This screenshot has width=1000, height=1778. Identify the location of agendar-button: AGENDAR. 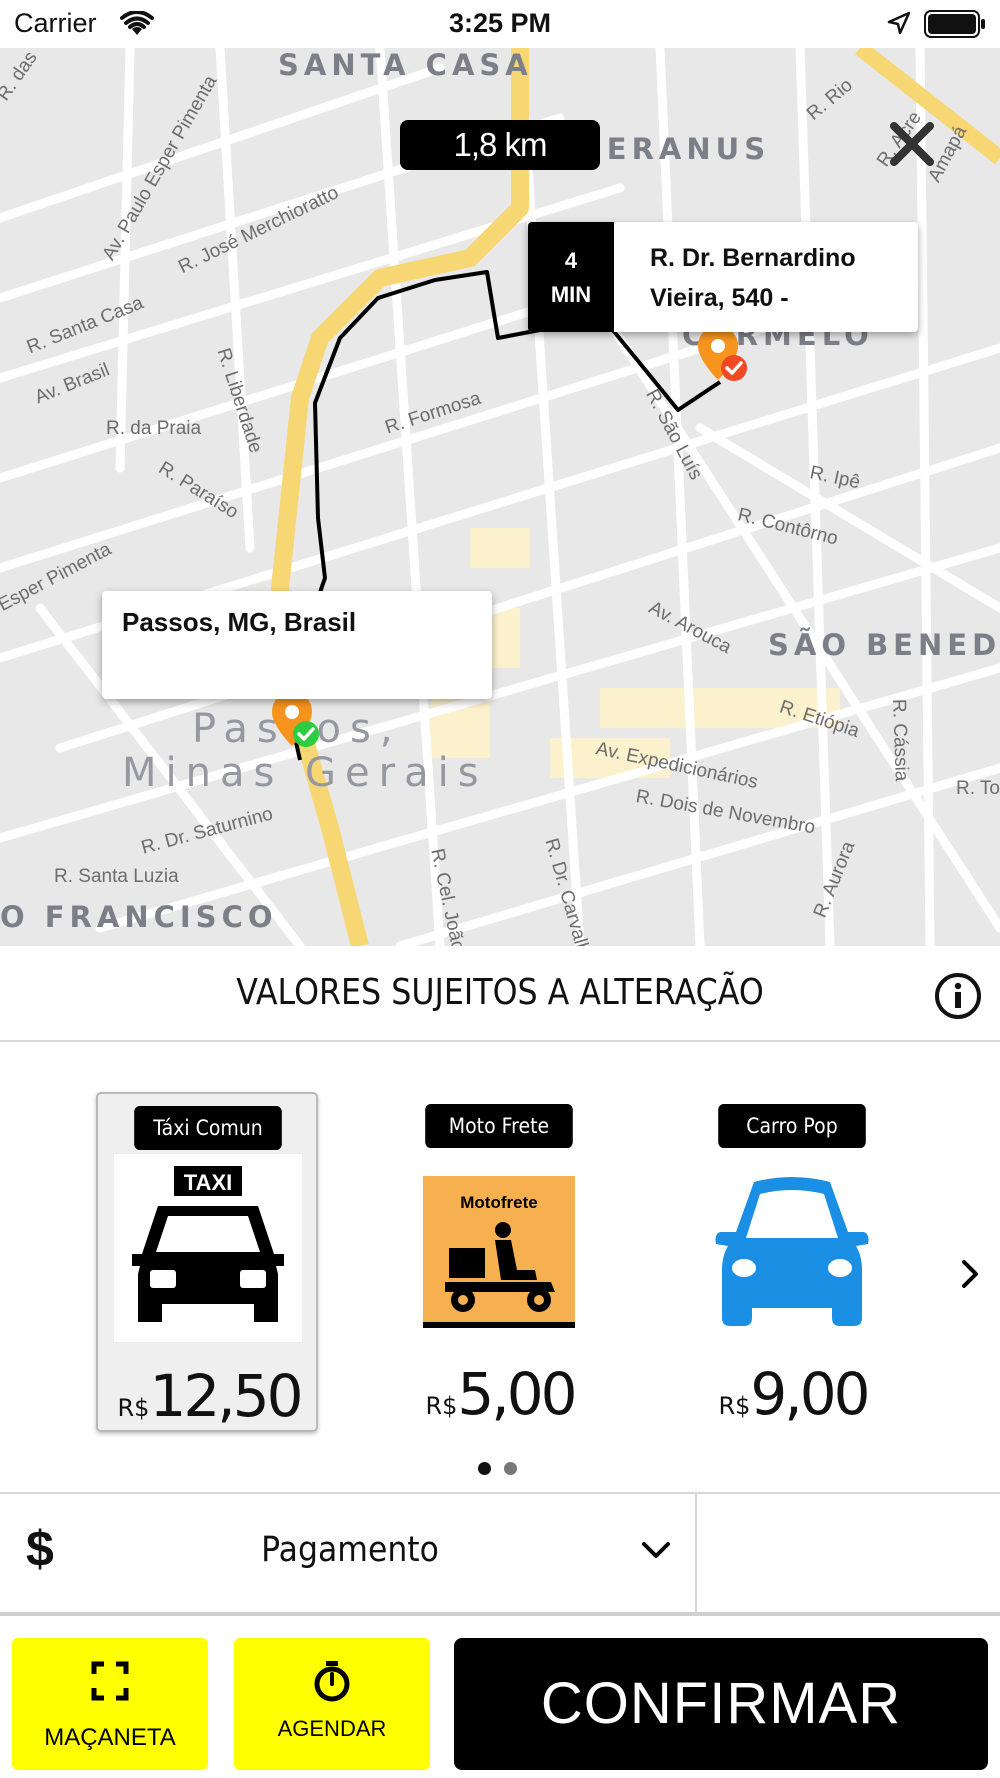
(332, 1704).